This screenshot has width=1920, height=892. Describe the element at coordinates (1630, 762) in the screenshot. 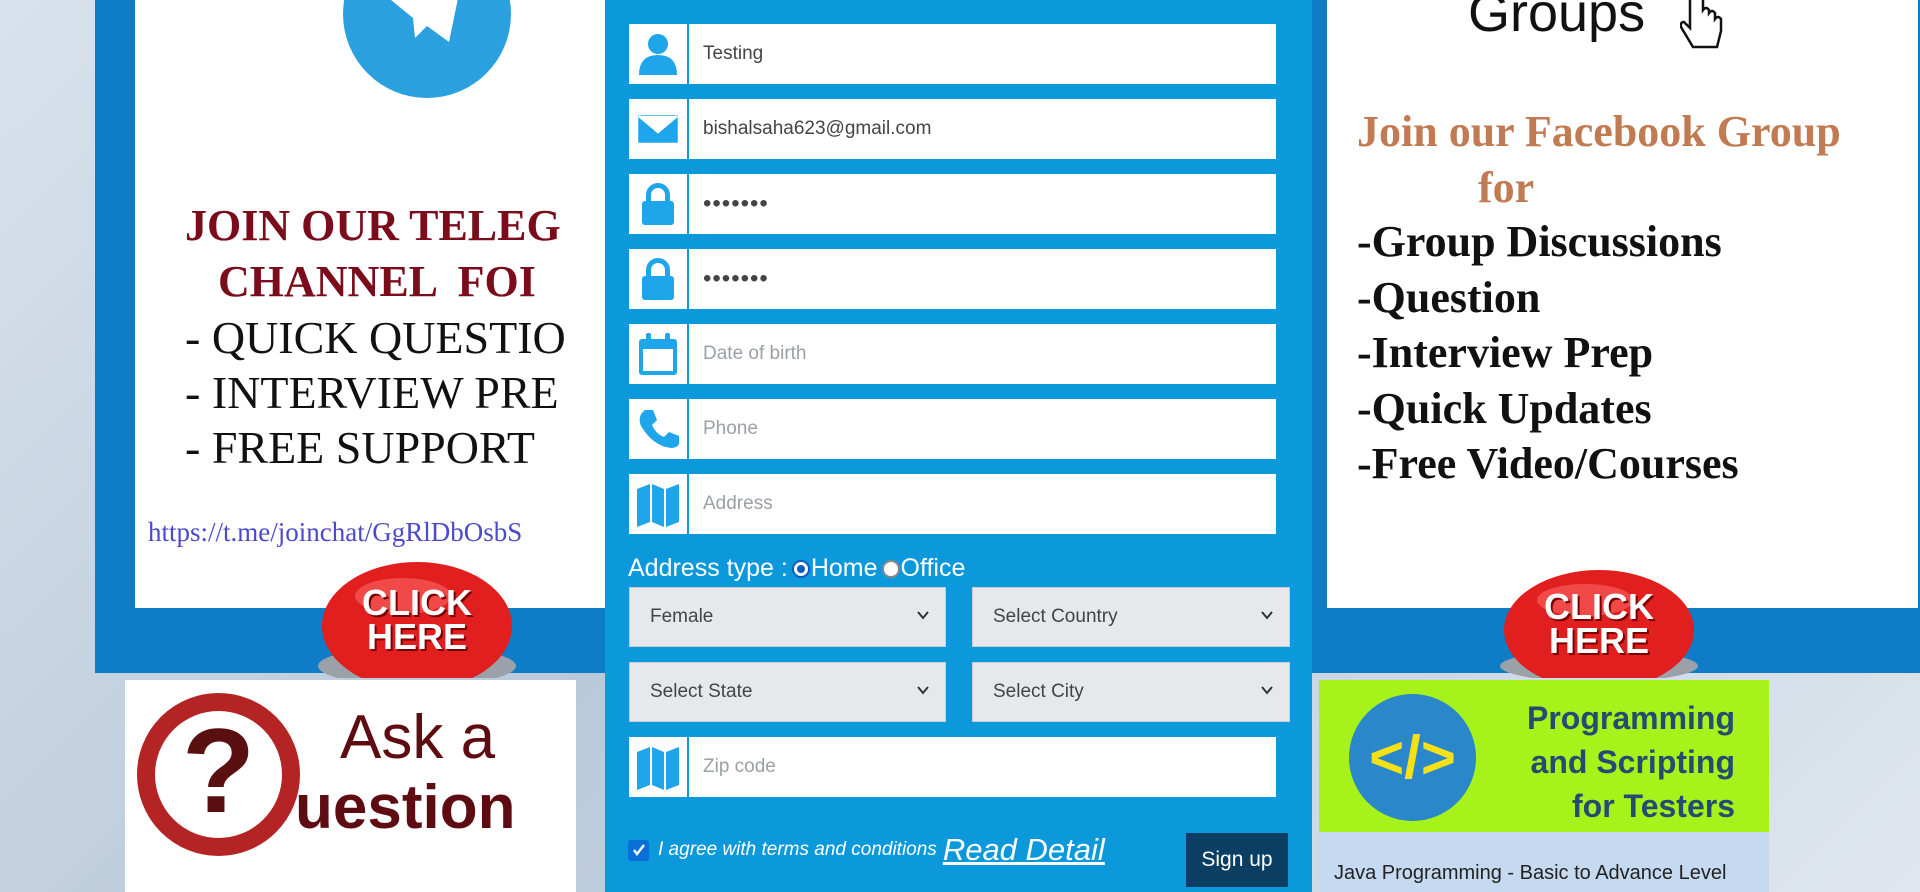

I see `programming-title: Programming and Scripting for Testers` at that location.